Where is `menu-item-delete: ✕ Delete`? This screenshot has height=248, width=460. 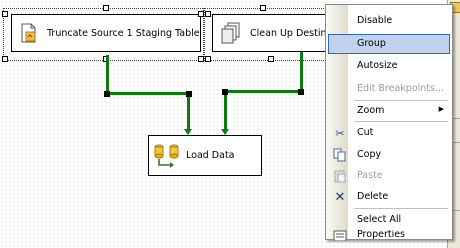 menu-item-delete: ✕ Delete is located at coordinates (389, 197).